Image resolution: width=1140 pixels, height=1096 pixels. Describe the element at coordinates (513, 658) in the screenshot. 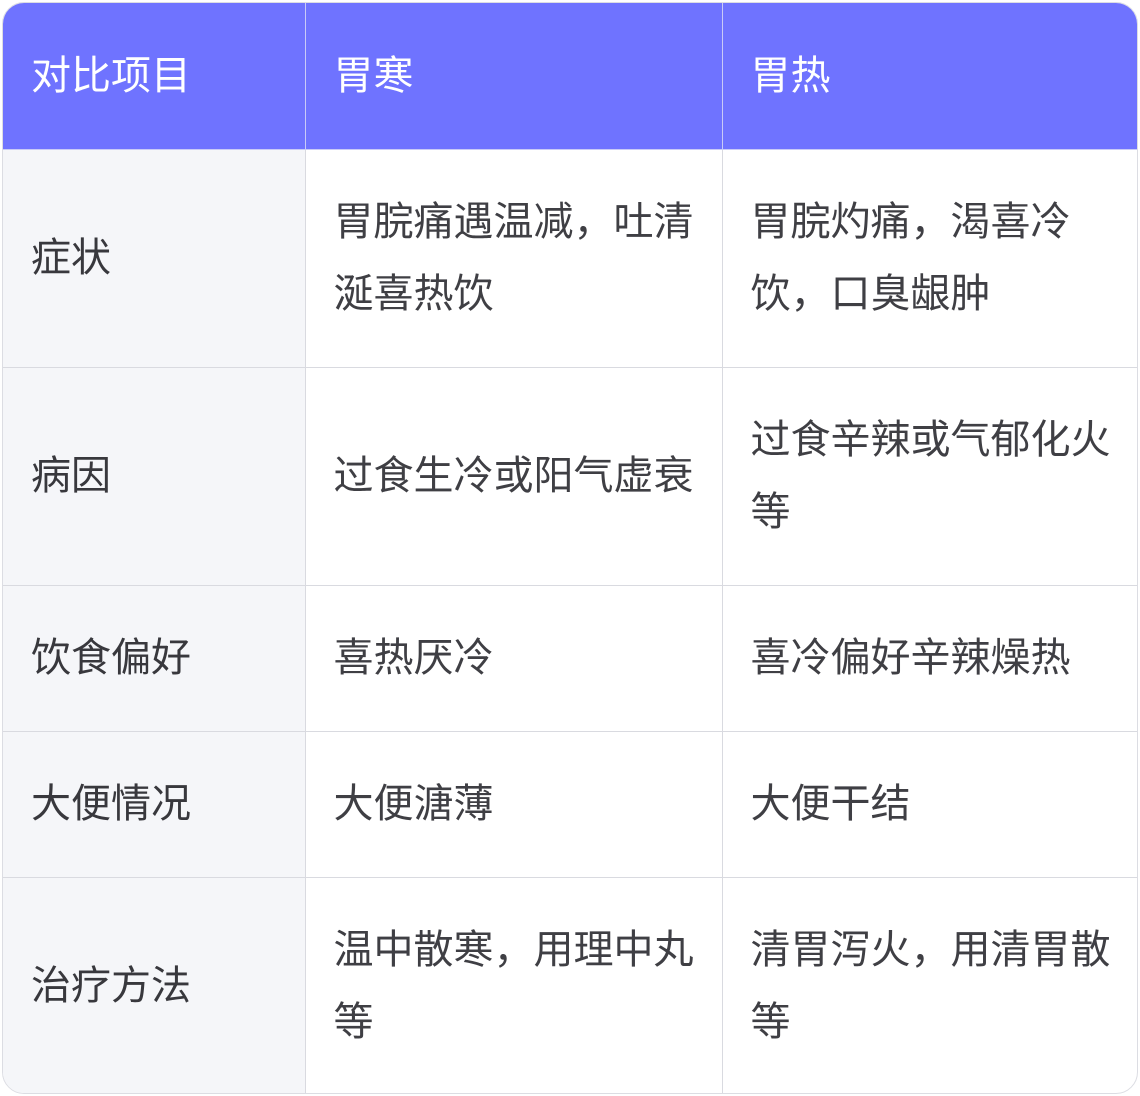

I see `cell-cold: 喜热厌冷` at that location.